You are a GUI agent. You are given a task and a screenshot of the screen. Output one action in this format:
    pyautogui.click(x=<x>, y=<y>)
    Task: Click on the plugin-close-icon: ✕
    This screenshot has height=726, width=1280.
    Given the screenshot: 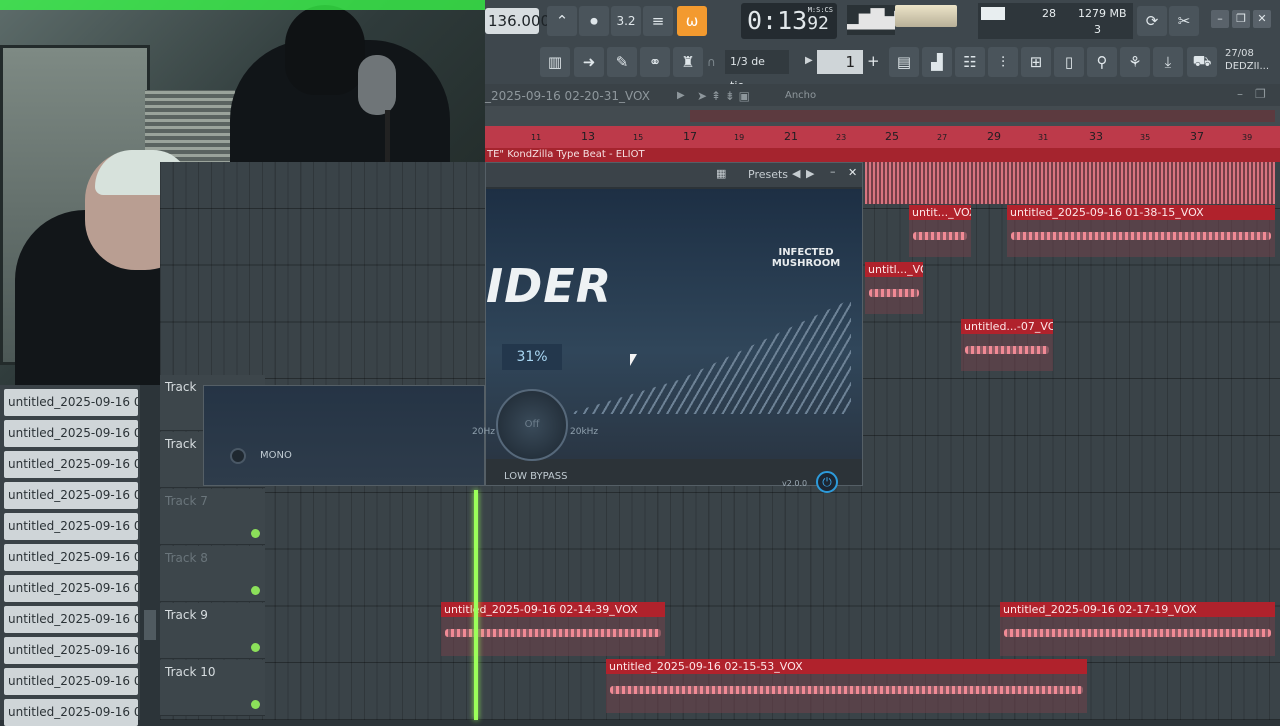 What is the action you would take?
    pyautogui.click(x=852, y=172)
    